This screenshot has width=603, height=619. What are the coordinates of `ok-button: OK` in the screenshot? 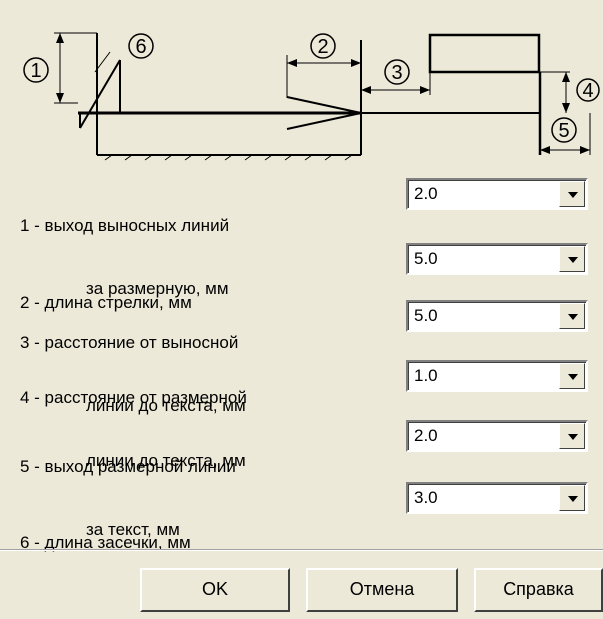 It's located at (215, 590).